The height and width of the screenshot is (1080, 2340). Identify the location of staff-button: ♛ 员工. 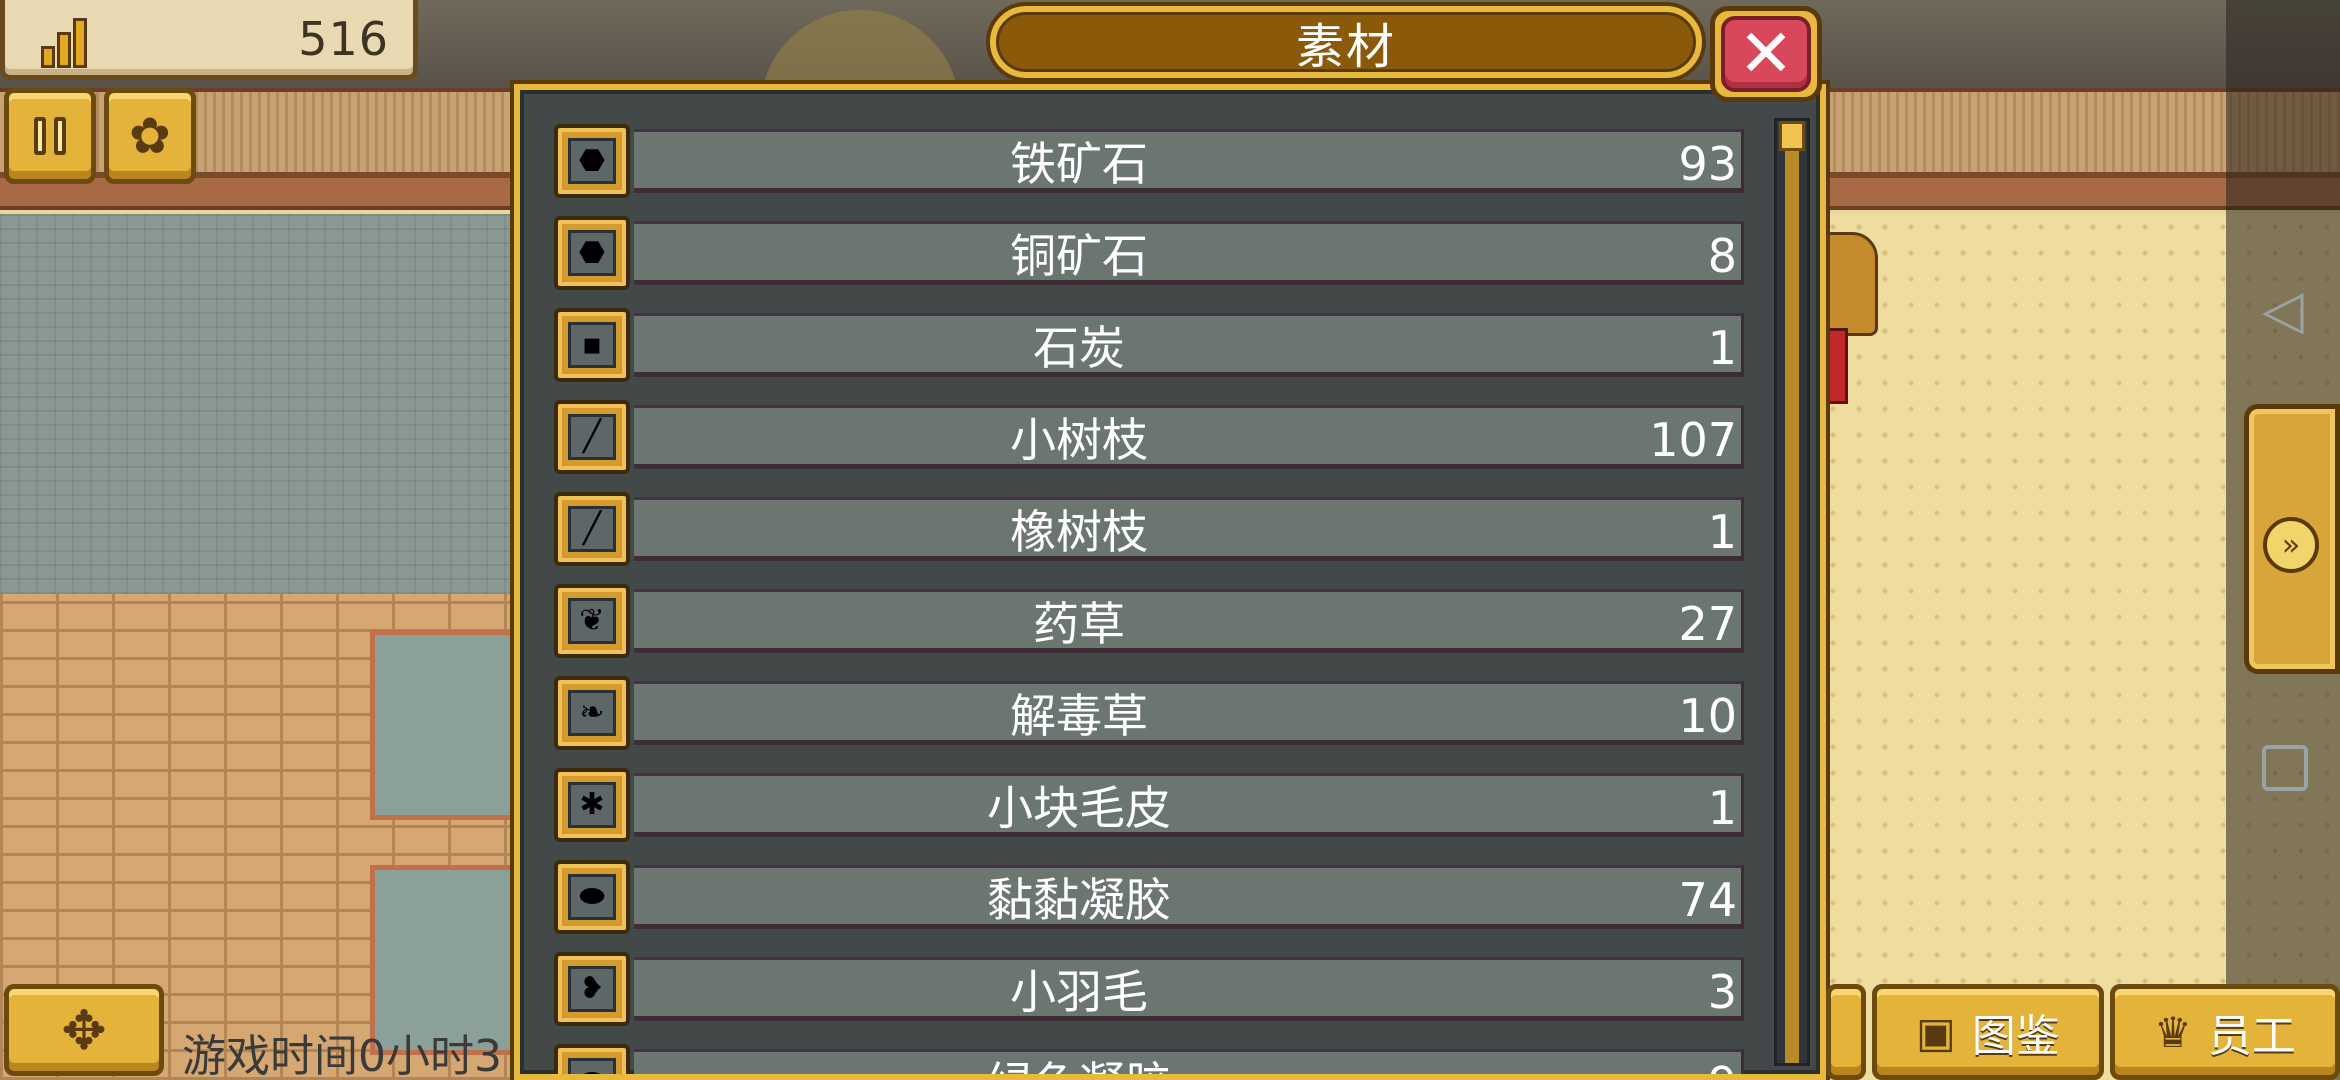
(2225, 1032).